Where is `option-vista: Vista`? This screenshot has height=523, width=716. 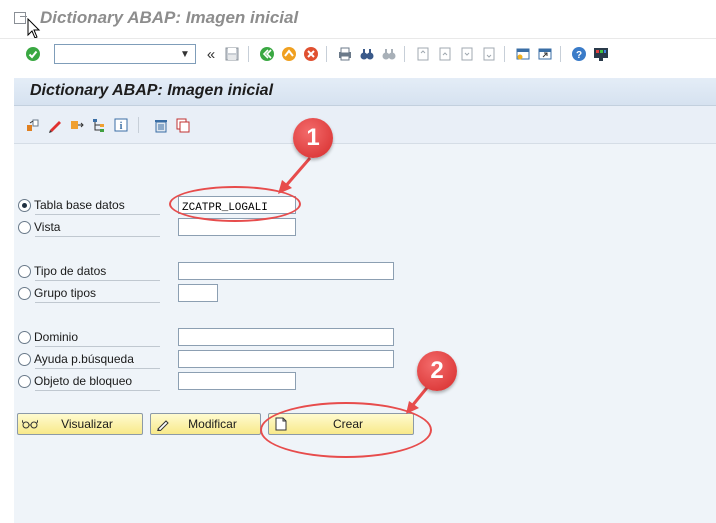 option-vista: Vista is located at coordinates (39, 227).